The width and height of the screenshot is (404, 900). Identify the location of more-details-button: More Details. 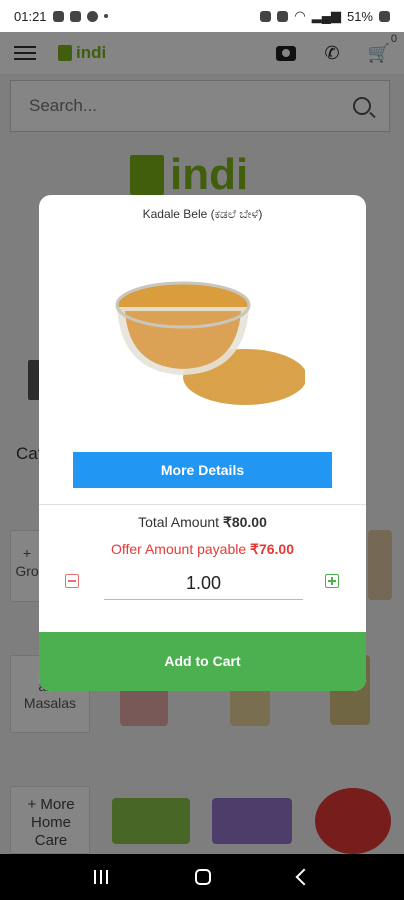
(202, 470).